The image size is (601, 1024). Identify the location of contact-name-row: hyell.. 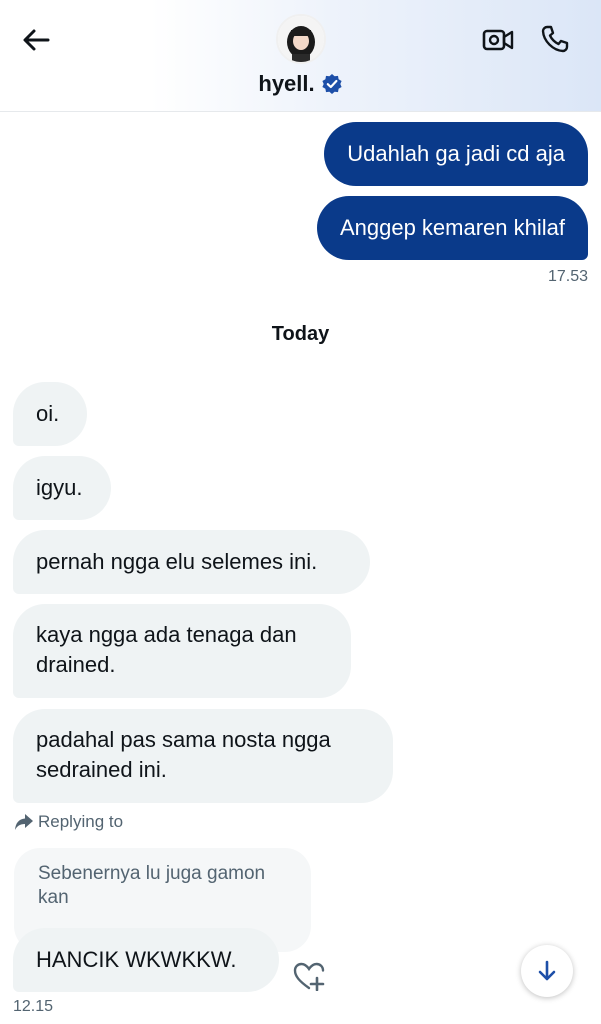
(300, 84).